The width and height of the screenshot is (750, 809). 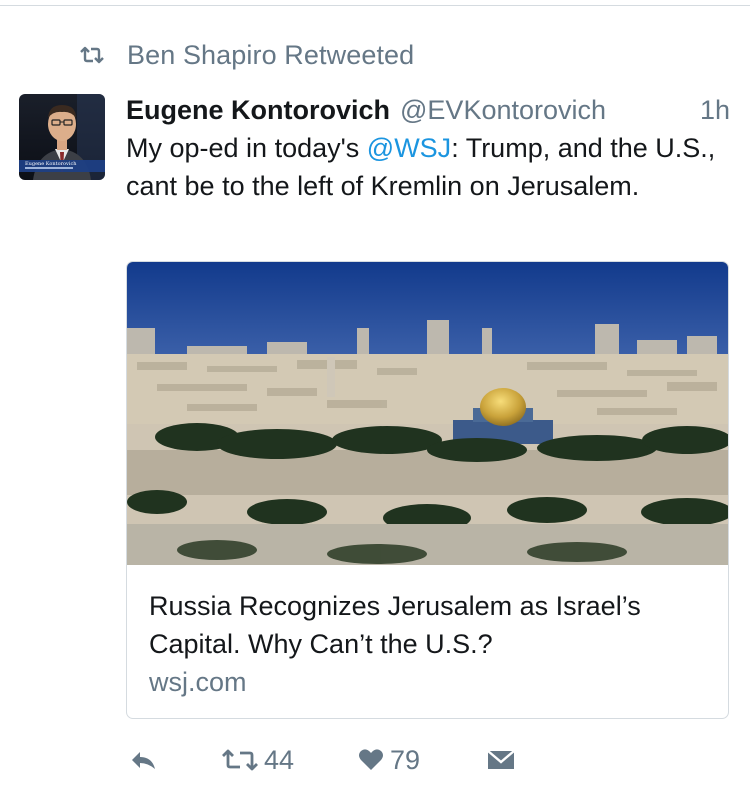 I want to click on retweet-context: Ben Shapiro Retweeted, so click(x=246, y=55).